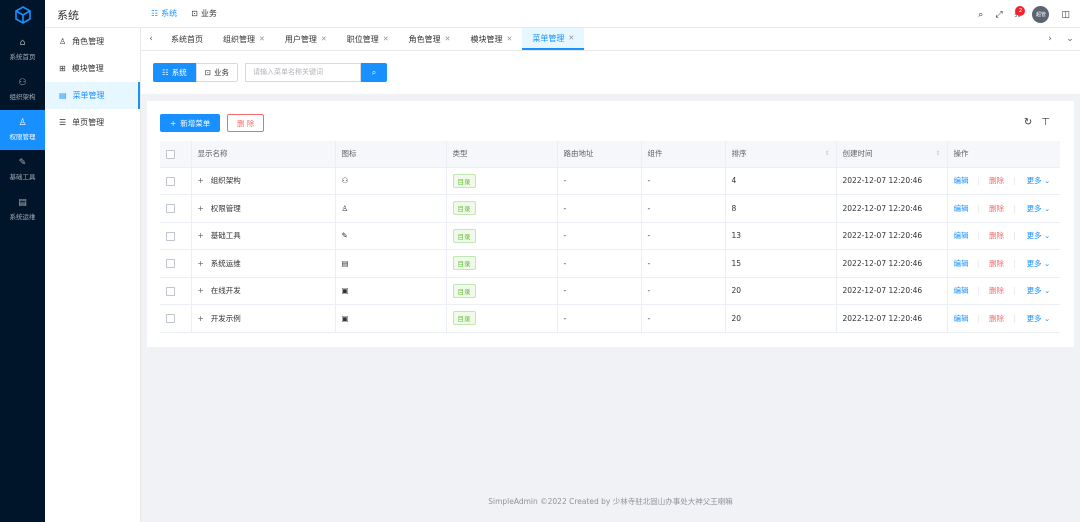 The image size is (1080, 522). Describe the element at coordinates (1028, 122) in the screenshot. I see `refresh-icon: ↻` at that location.